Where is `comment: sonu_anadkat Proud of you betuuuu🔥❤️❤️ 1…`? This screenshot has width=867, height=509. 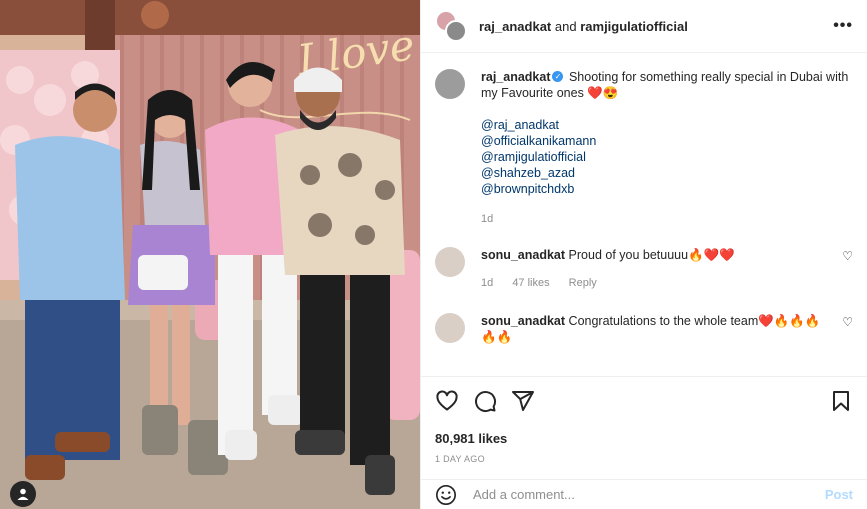 comment: sonu_anadkat Proud of you betuuuu🔥❤️❤️ 1… is located at coordinates (644, 269).